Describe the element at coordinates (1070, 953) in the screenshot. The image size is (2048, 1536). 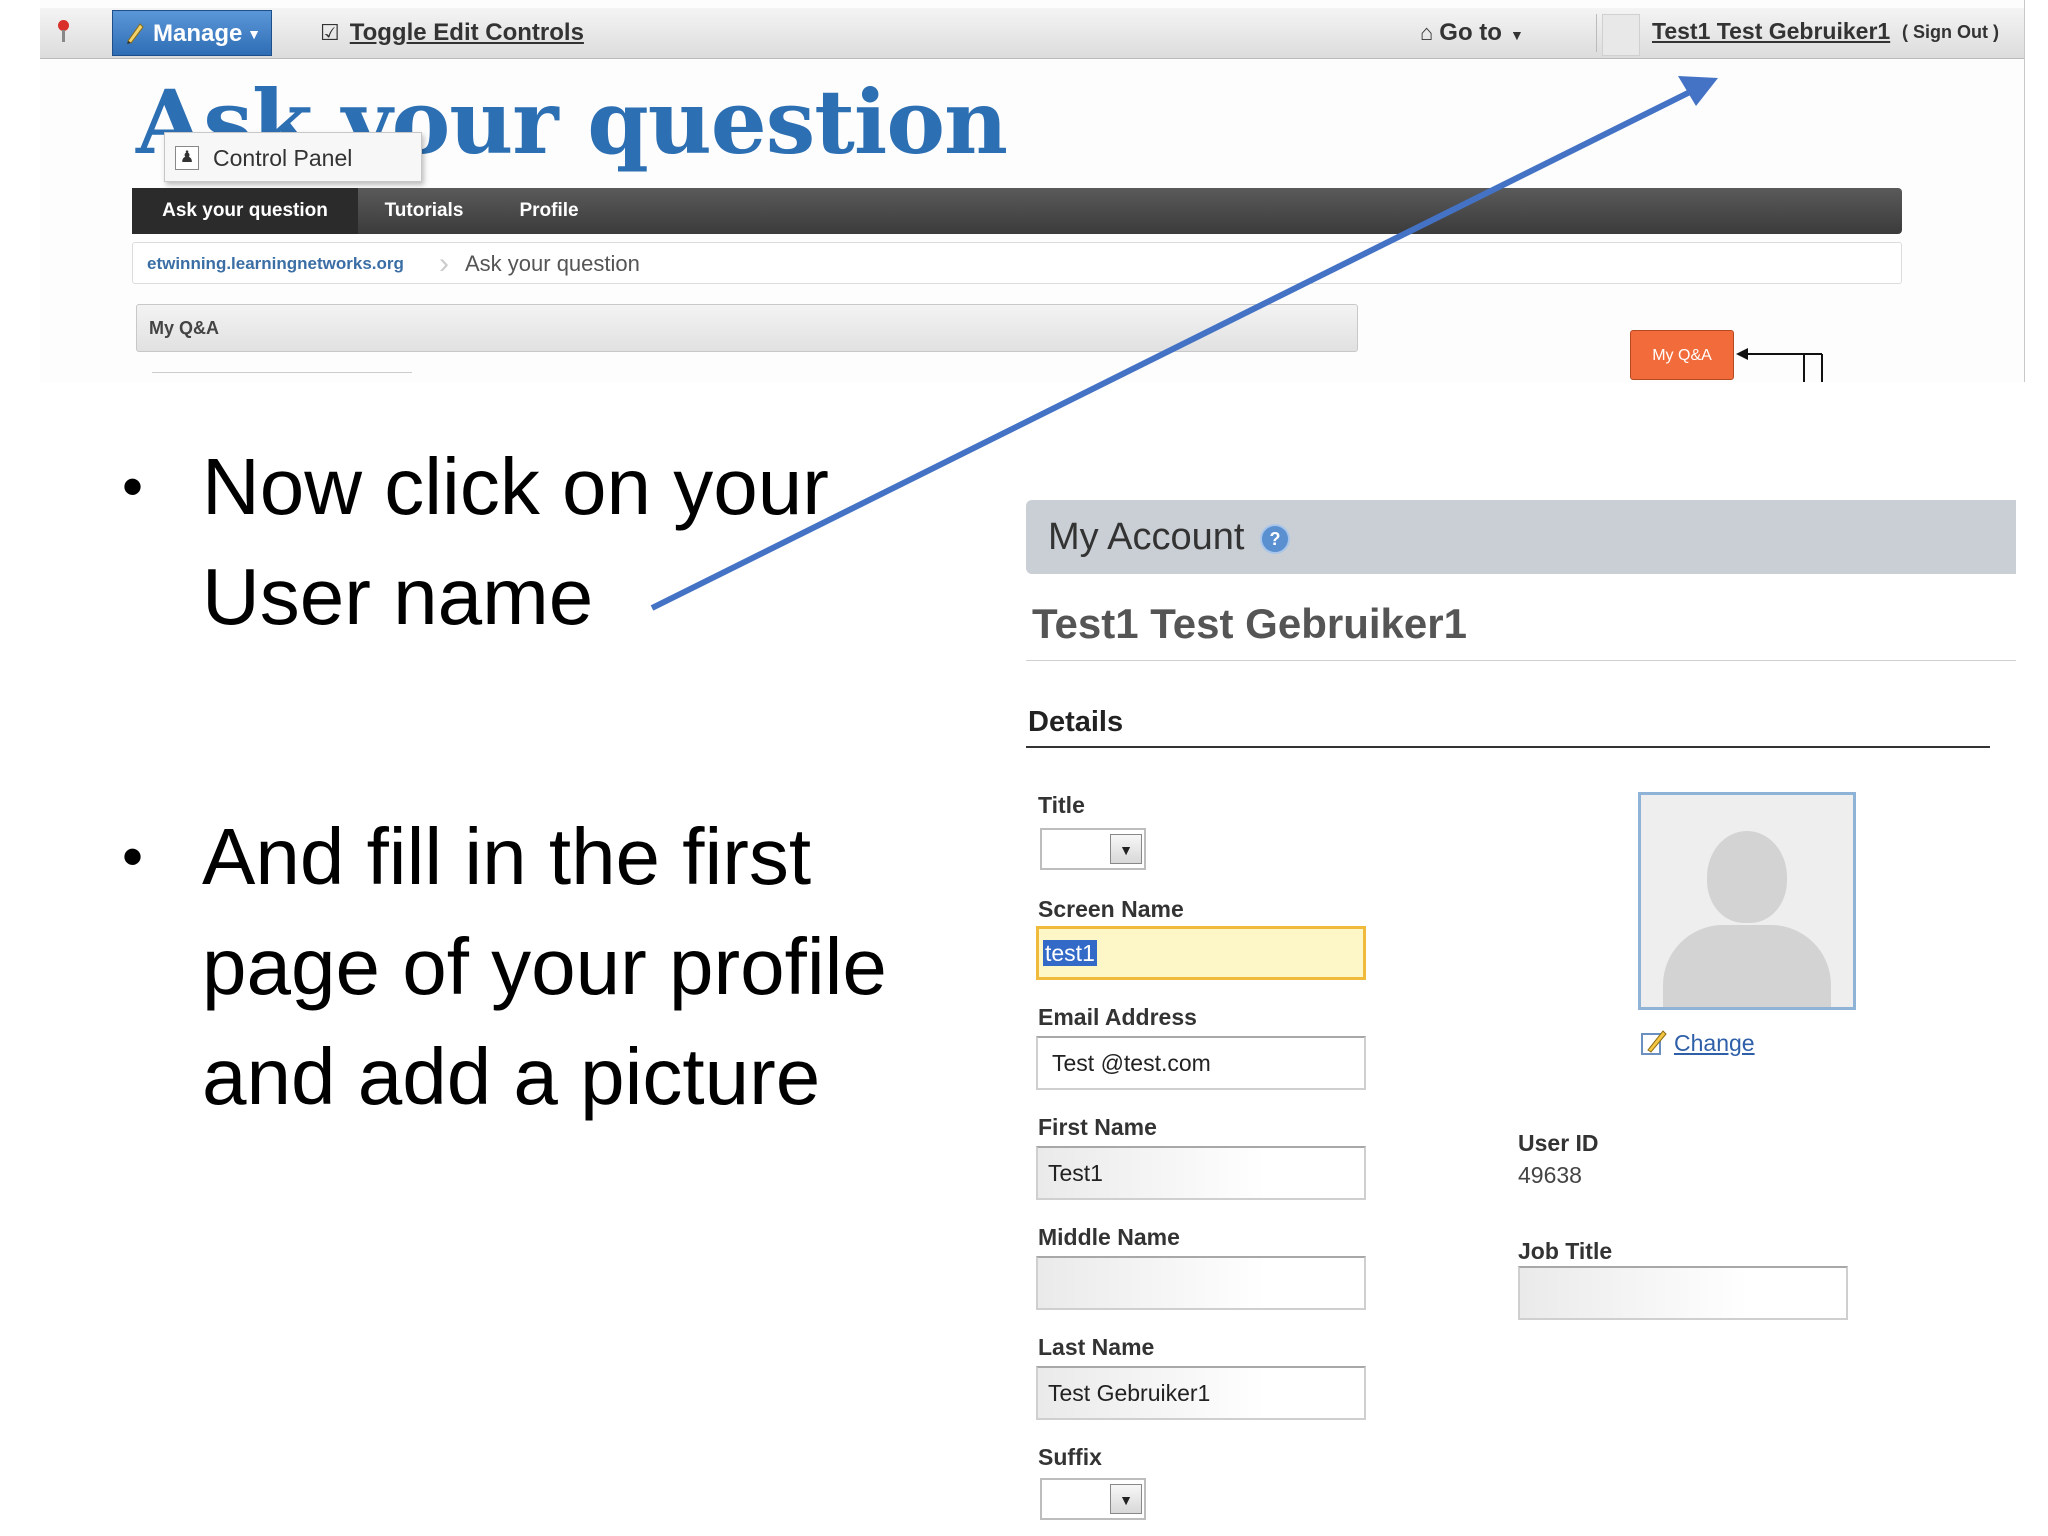
I see `screen-name-value: test1` at that location.